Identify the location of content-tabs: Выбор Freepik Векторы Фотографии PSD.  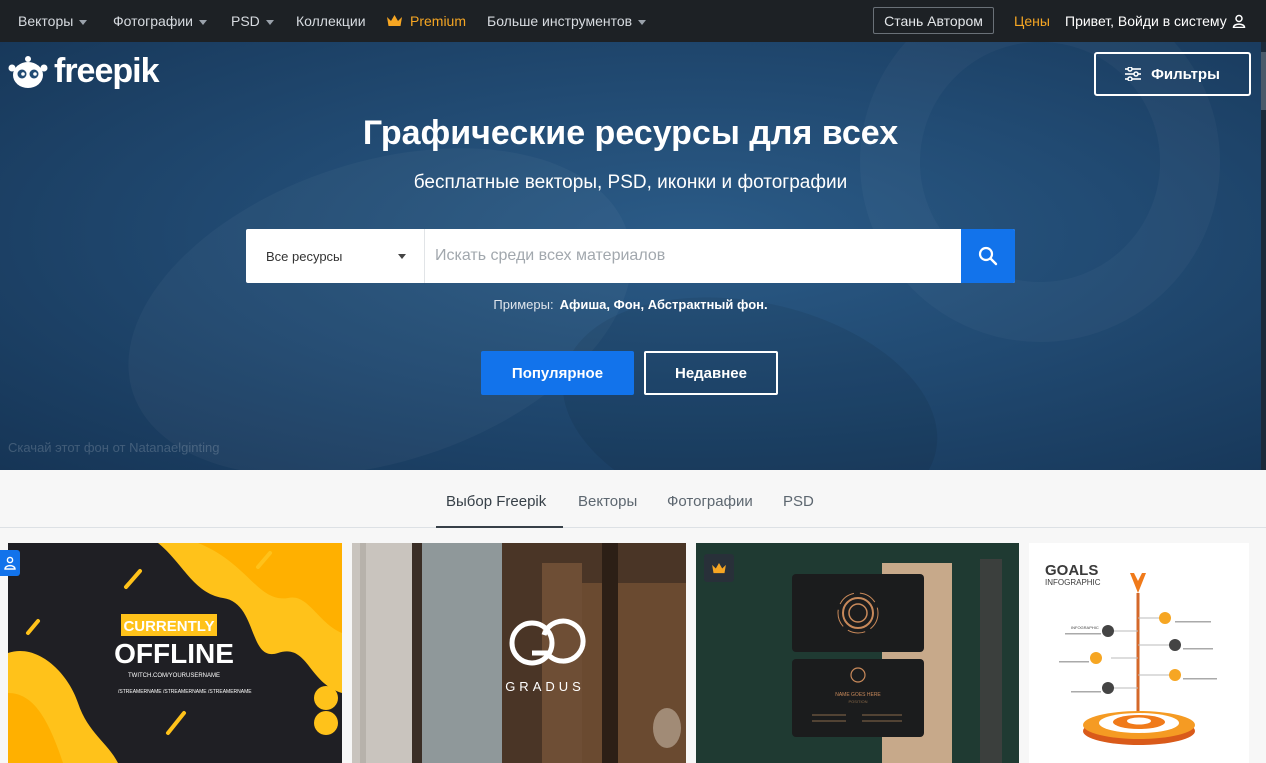
(633, 499).